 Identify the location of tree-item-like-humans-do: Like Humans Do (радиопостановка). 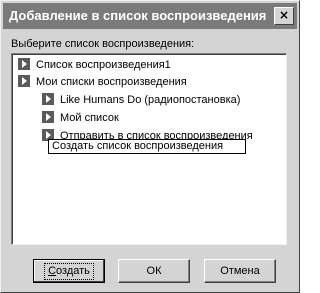
(141, 100).